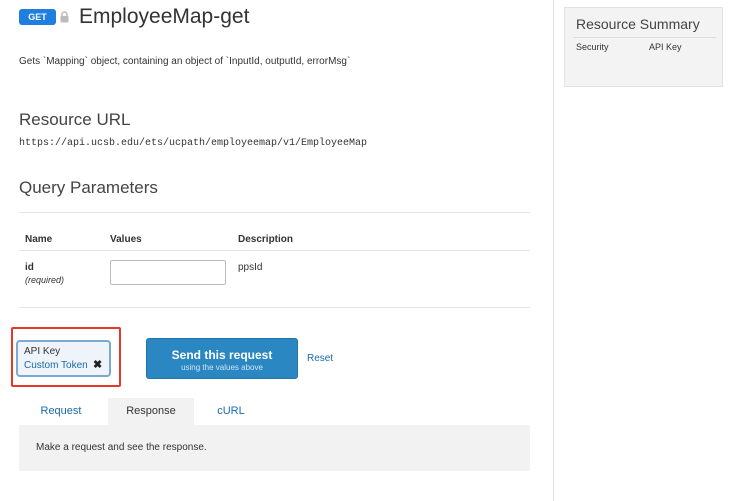 The height and width of the screenshot is (501, 733). I want to click on resource-summary-panel: Resource Summary Security API Key, so click(643, 47).